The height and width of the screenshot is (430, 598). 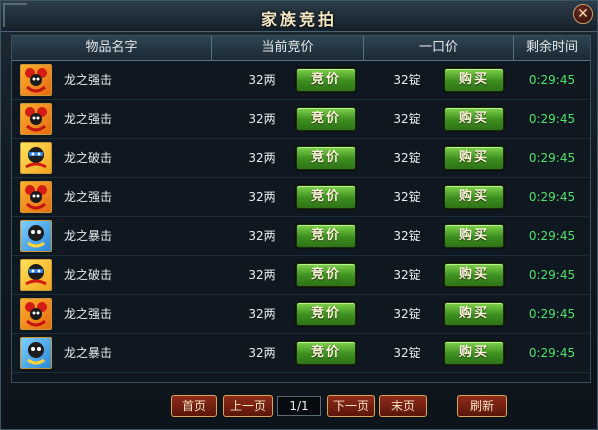 I want to click on refresh-button: 刷新, so click(x=482, y=406).